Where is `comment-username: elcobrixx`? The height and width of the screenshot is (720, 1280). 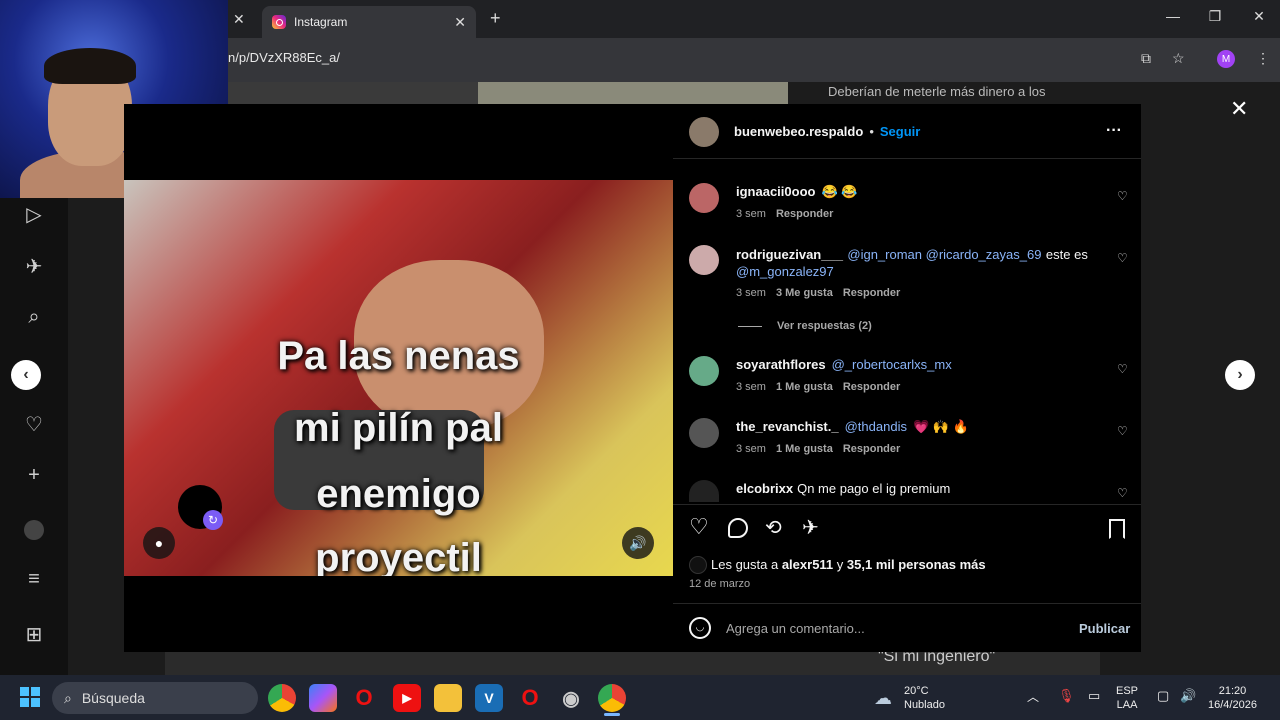
comment-username: elcobrixx is located at coordinates (764, 488).